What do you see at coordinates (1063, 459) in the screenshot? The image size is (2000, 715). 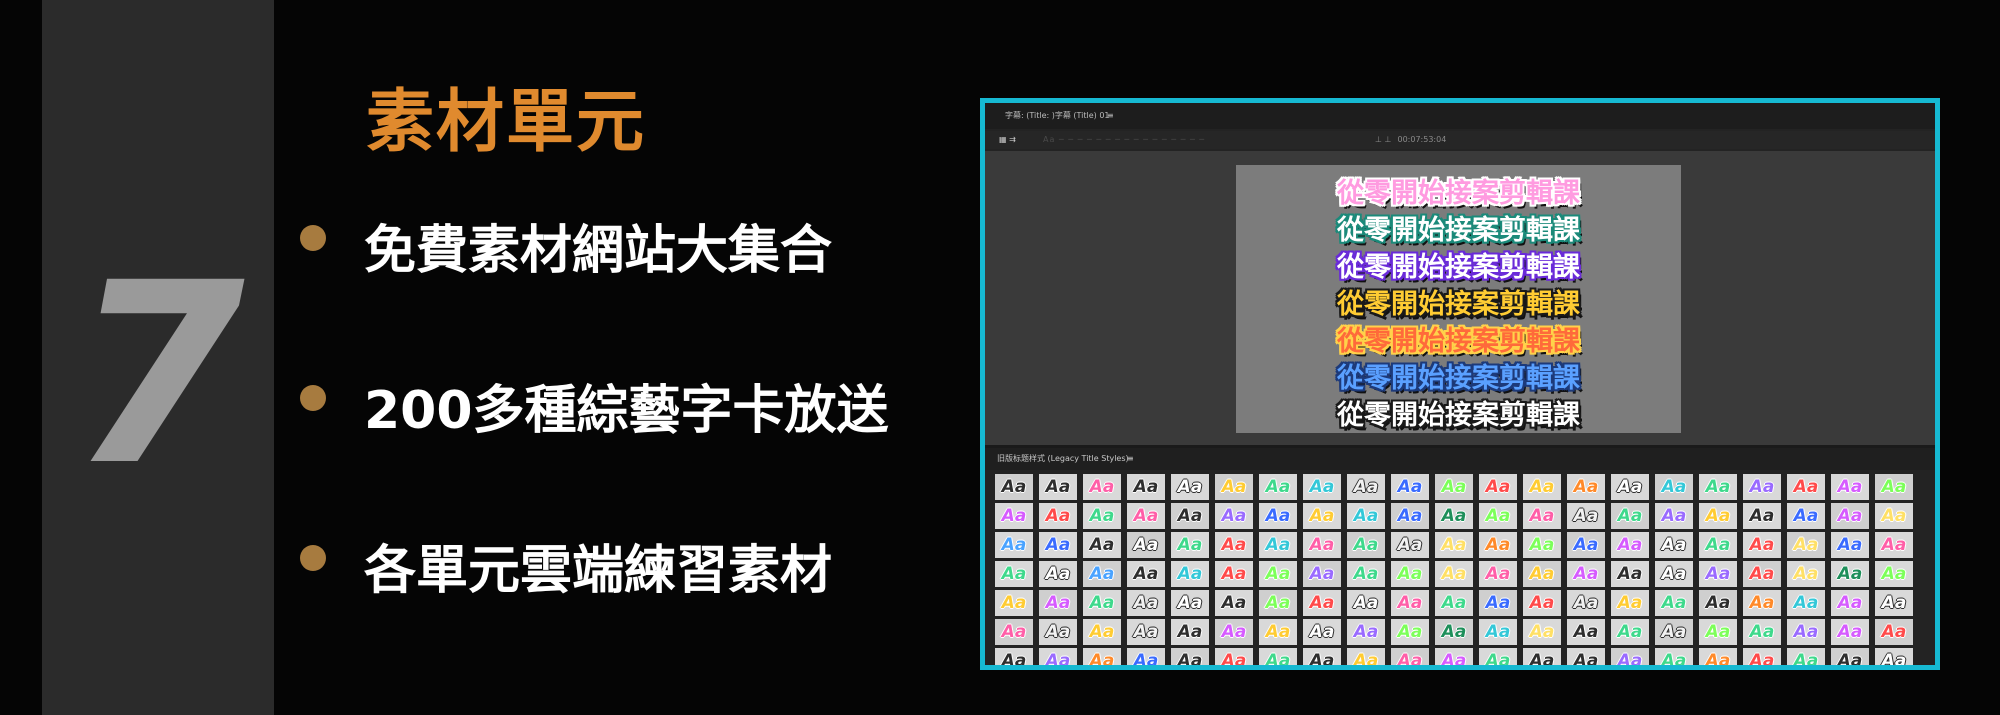 I see `styles-panel-title: 旧版标题样式 (Legacy Title Styles)` at bounding box center [1063, 459].